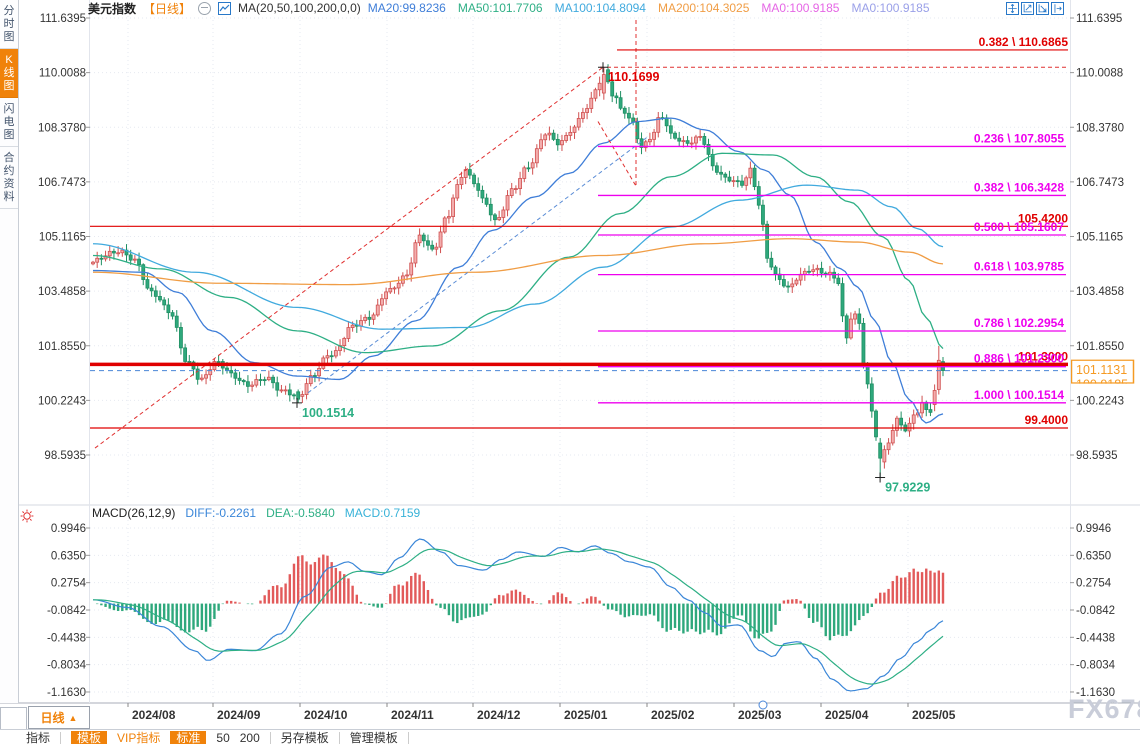 Image resolution: width=1140 pixels, height=744 pixels. Describe the element at coordinates (412, 715) in the screenshot. I see `date-label: 2024/11` at that location.